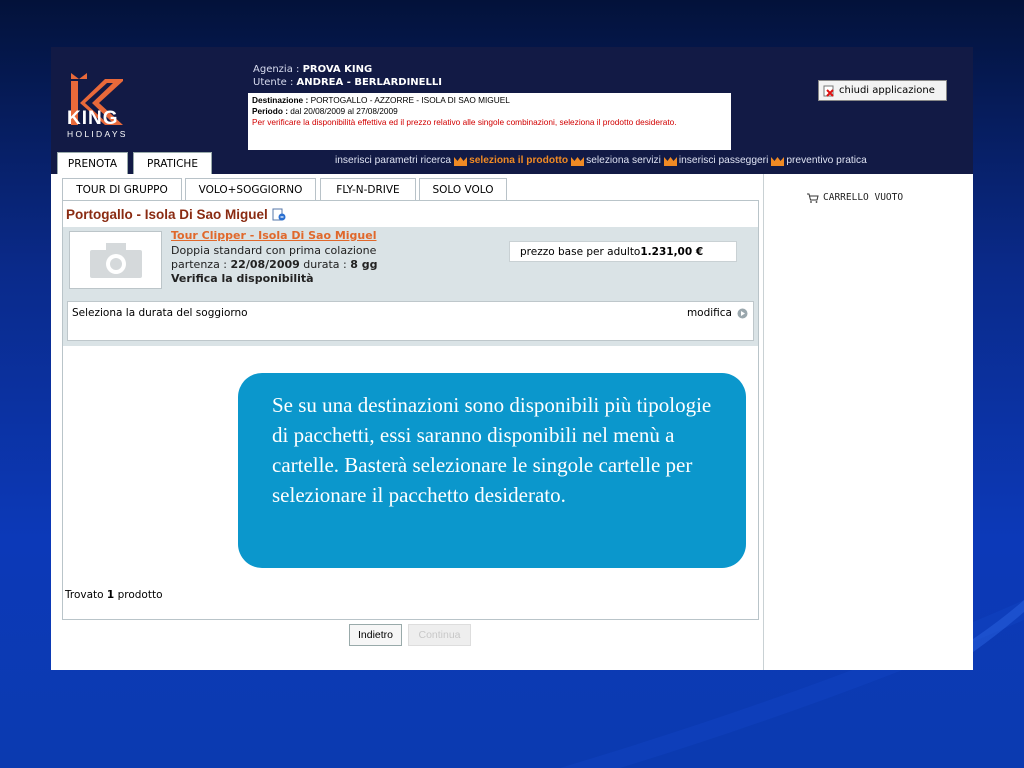 The image size is (1024, 768). I want to click on step-search-params: inserisci parametri ricerca, so click(393, 160).